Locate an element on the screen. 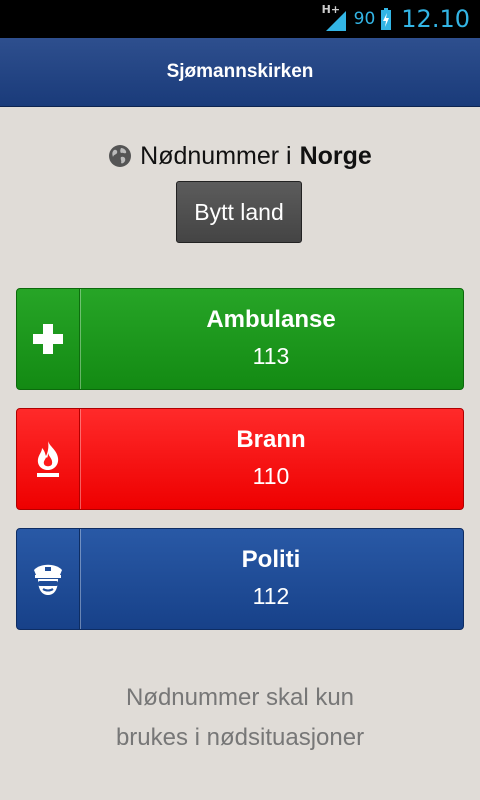 The width and height of the screenshot is (480, 800). note-line-2: brukes i nødsituasjoner is located at coordinates (240, 737).